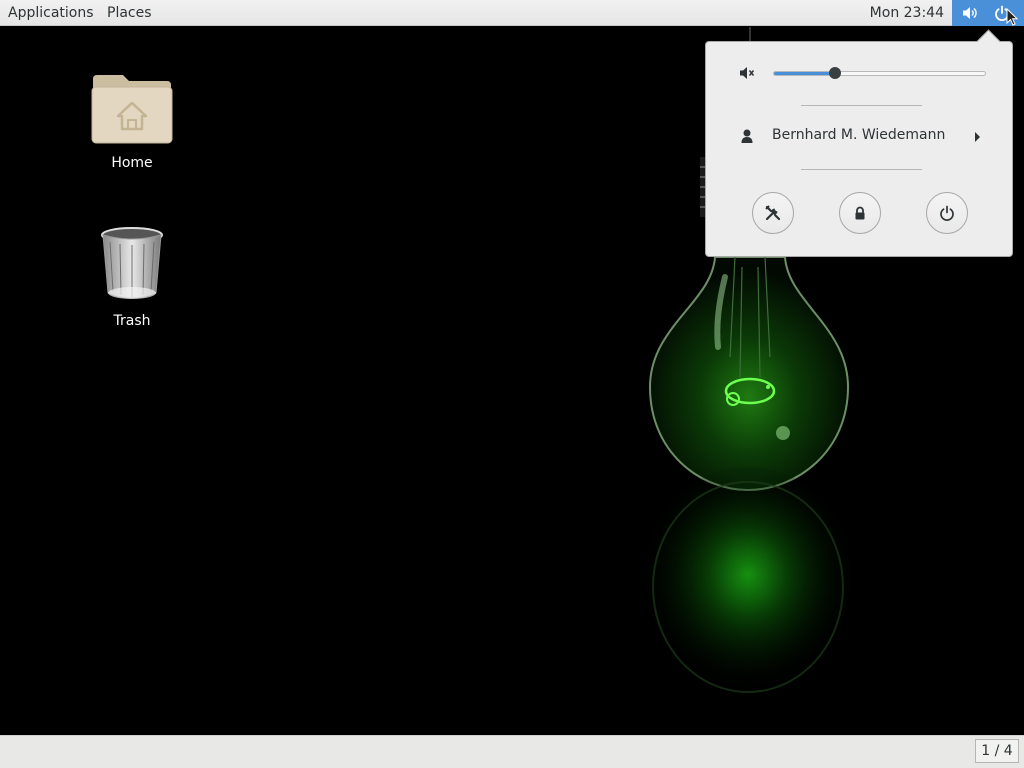  I want to click on folder-home-icon, so click(132, 109).